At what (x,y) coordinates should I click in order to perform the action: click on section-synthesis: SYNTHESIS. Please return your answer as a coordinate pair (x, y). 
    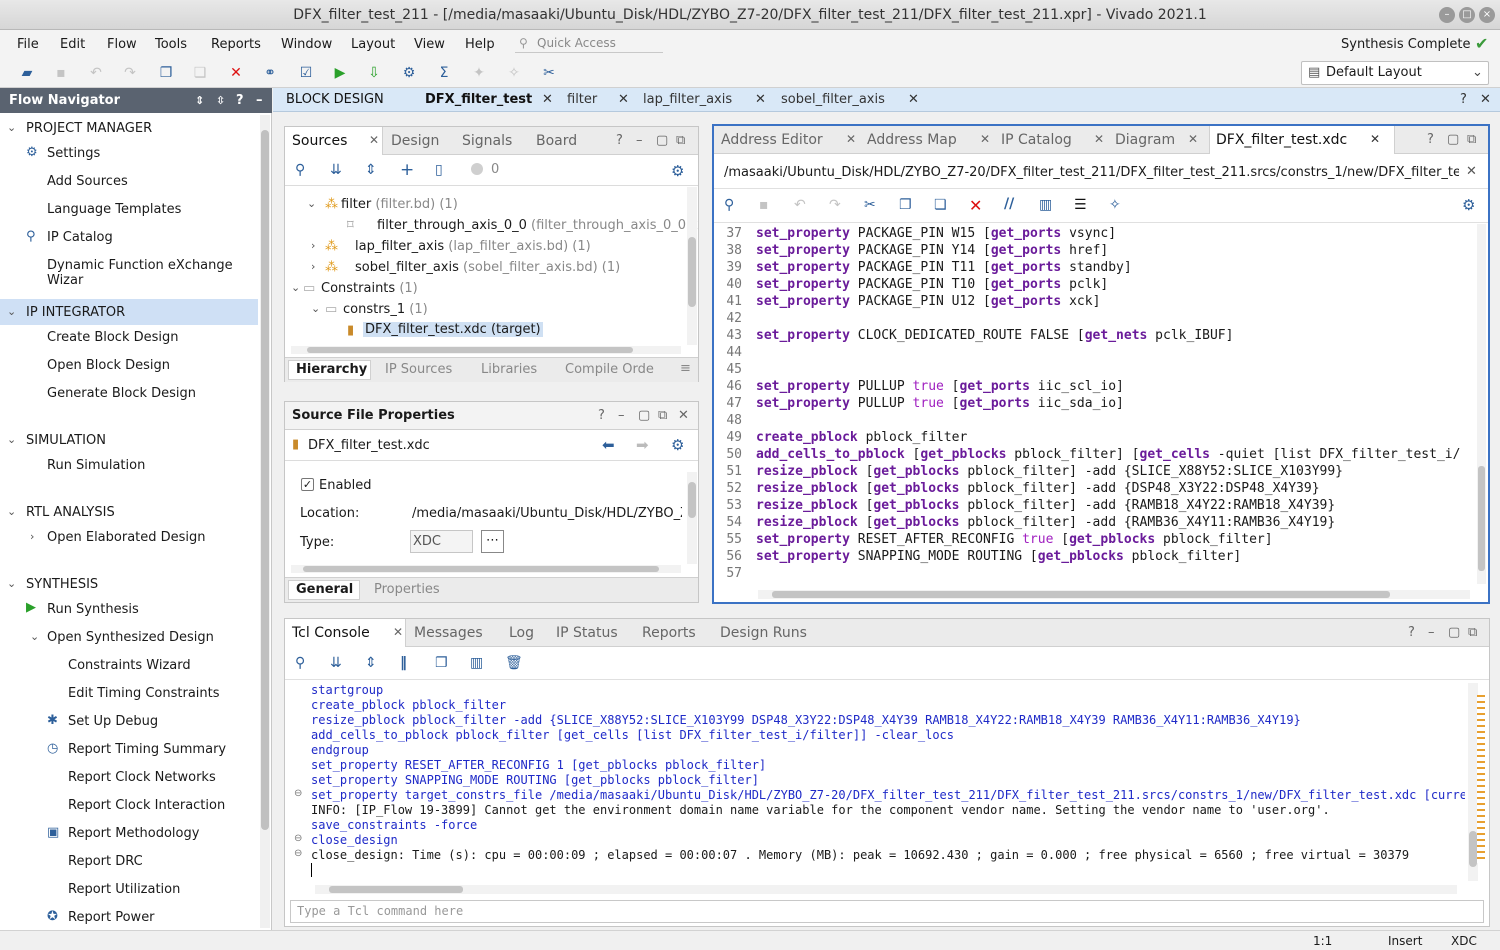
    Looking at the image, I should click on (62, 584).